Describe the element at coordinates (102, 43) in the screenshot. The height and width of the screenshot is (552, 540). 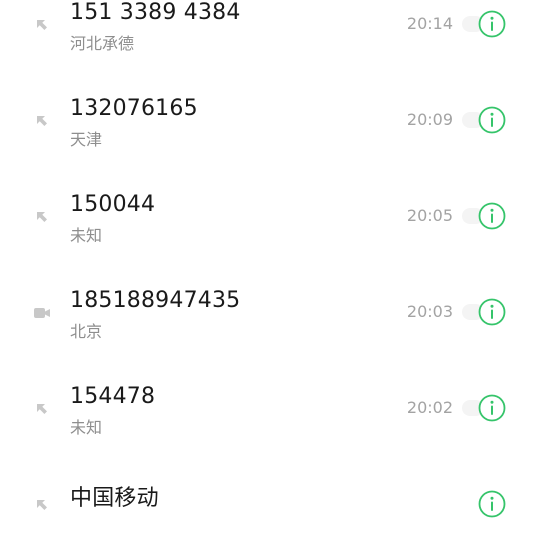
I see `contact-location: 河北承德` at that location.